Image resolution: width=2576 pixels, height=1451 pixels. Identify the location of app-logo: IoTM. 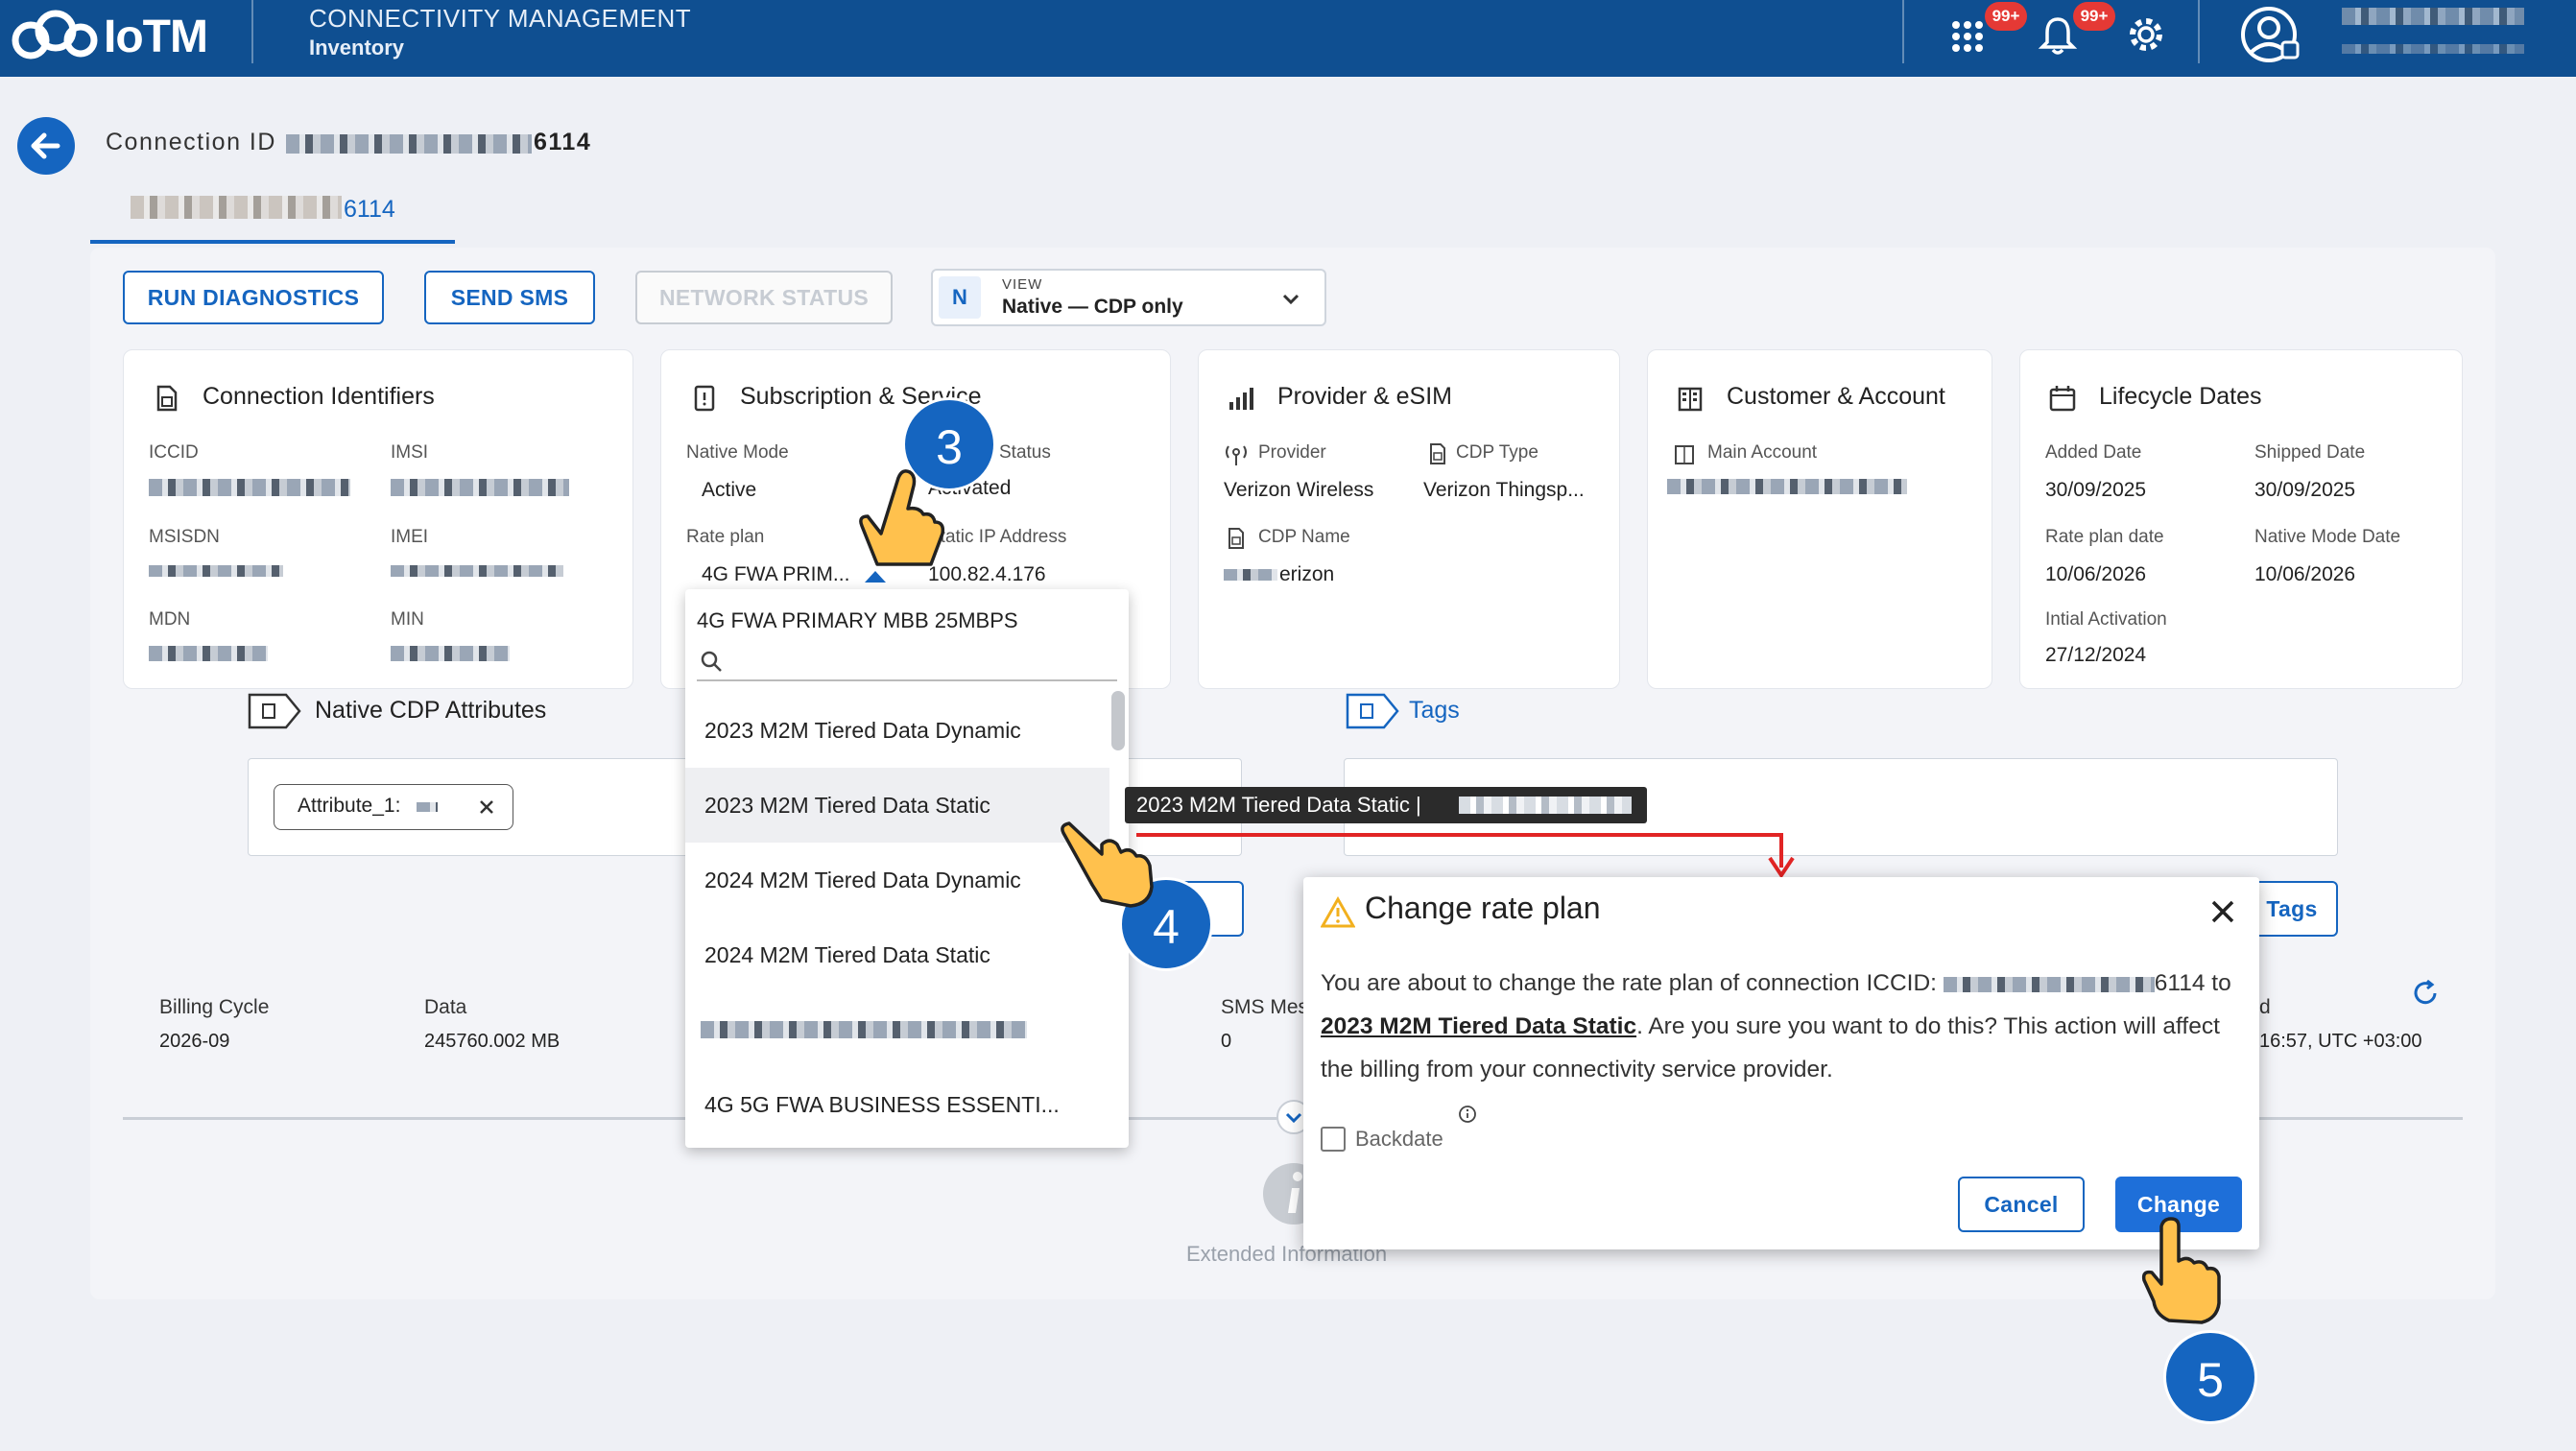
(108, 36).